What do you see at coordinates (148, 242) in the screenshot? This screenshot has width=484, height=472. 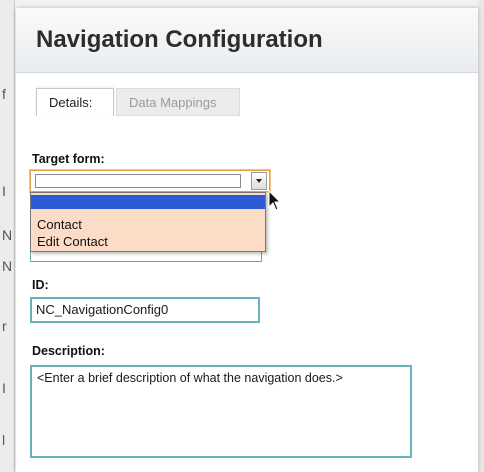 I see `option-edit-contact: Edit Contact` at bounding box center [148, 242].